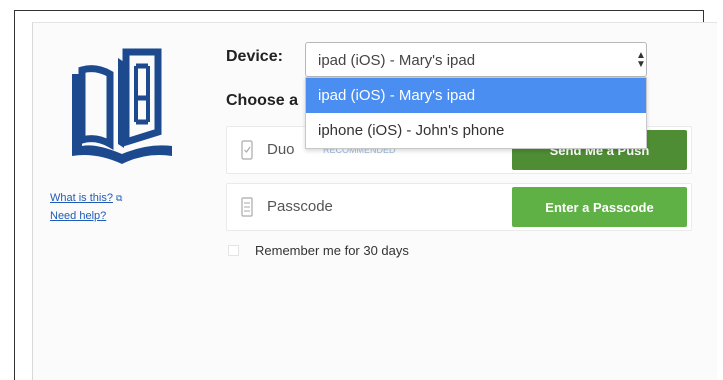  What do you see at coordinates (599, 207) in the screenshot?
I see `enter-passcode-button: Enter a Passcode` at bounding box center [599, 207].